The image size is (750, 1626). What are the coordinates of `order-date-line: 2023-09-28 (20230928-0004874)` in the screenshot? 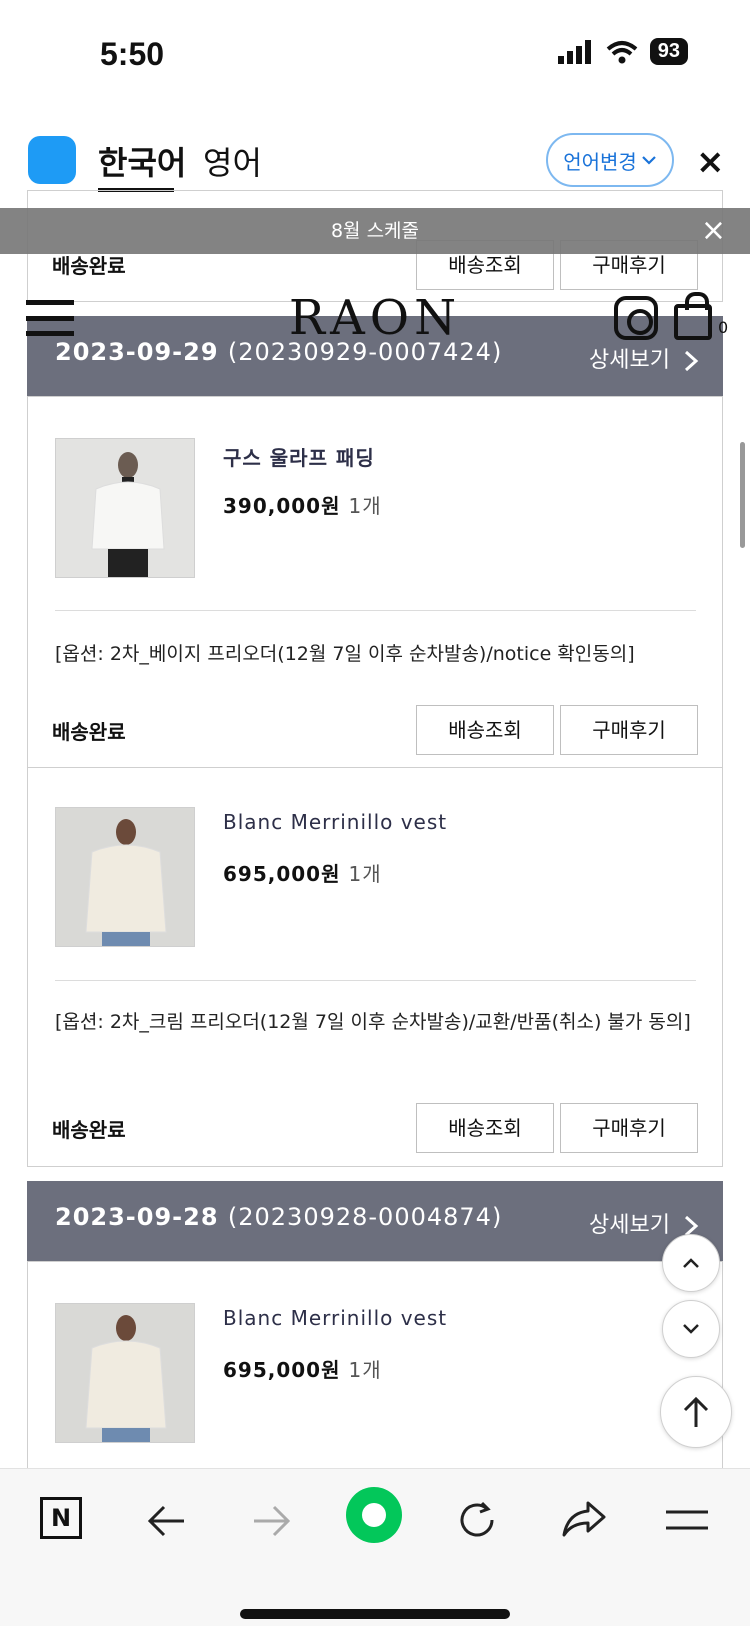 It's located at (278, 1217).